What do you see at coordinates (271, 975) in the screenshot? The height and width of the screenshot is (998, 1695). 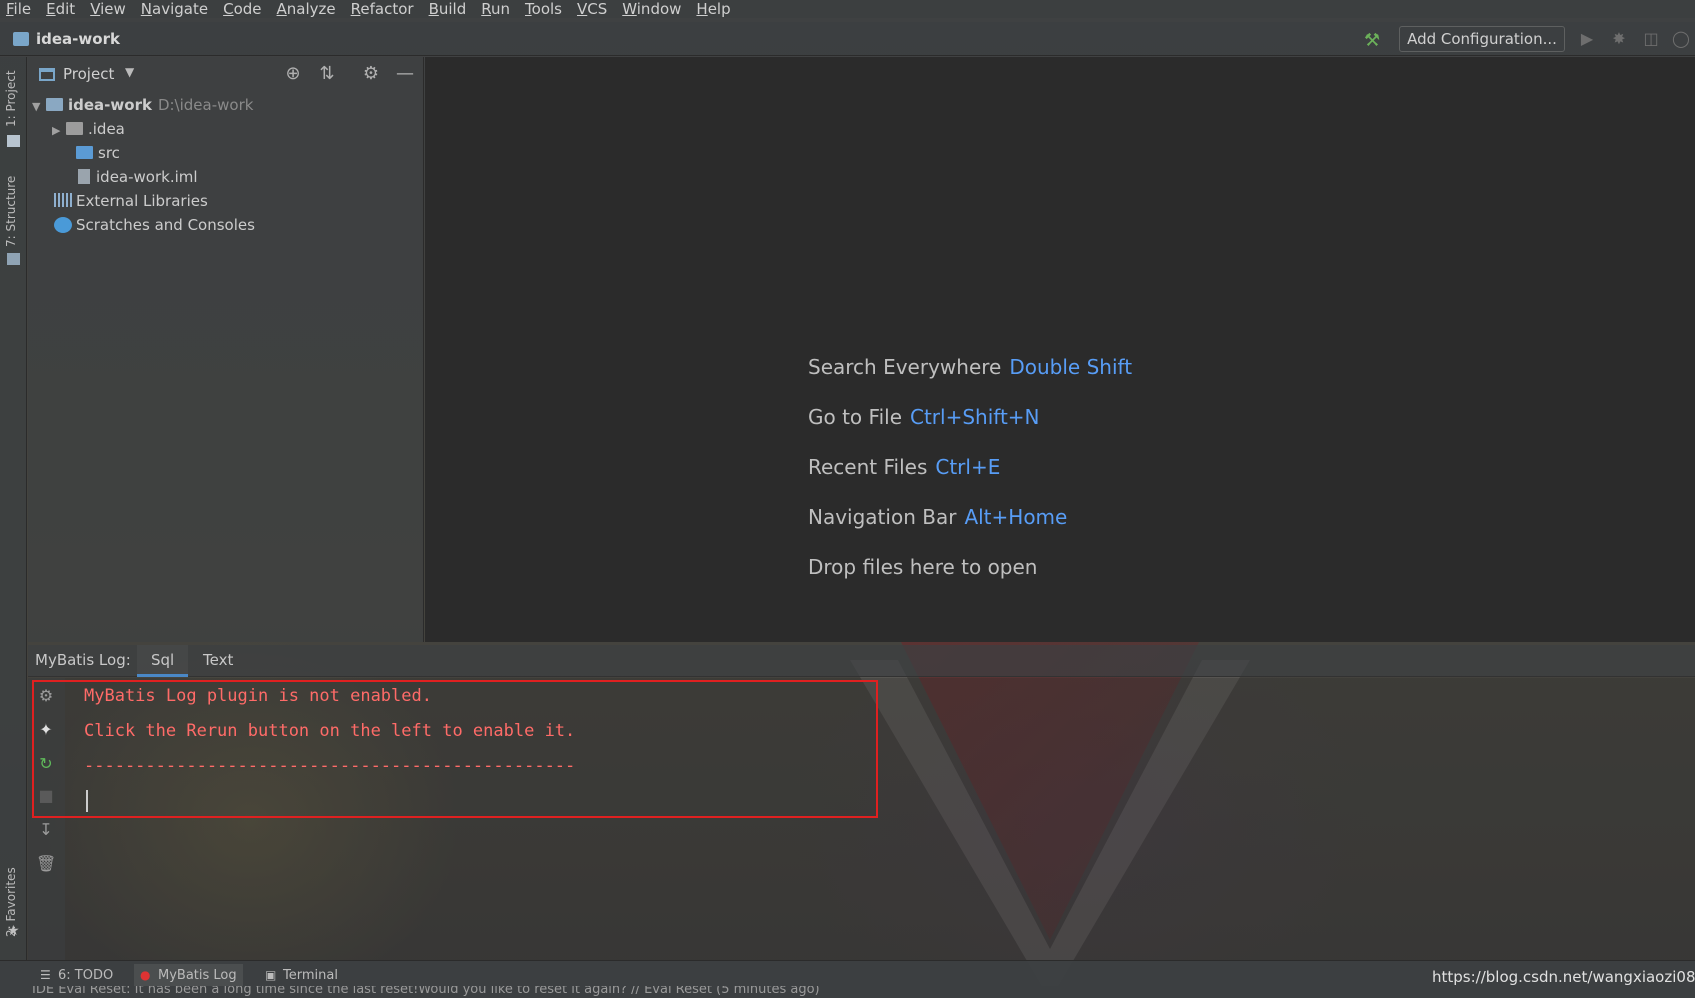 I see `terminal-icon: ▣` at bounding box center [271, 975].